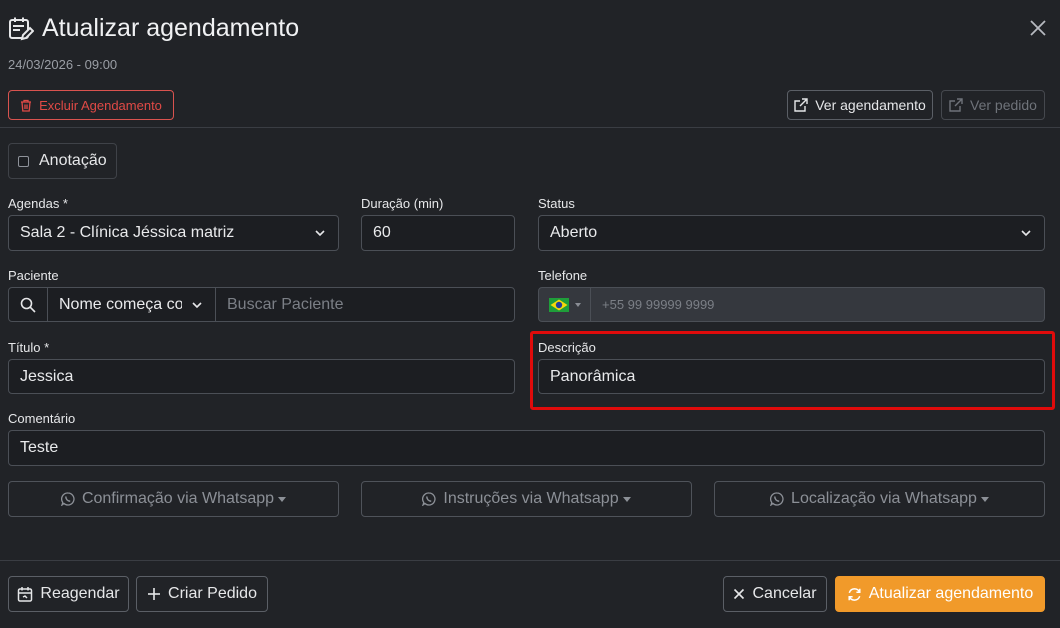  Describe the element at coordinates (858, 594) in the screenshot. I see `refresh-icon` at that location.